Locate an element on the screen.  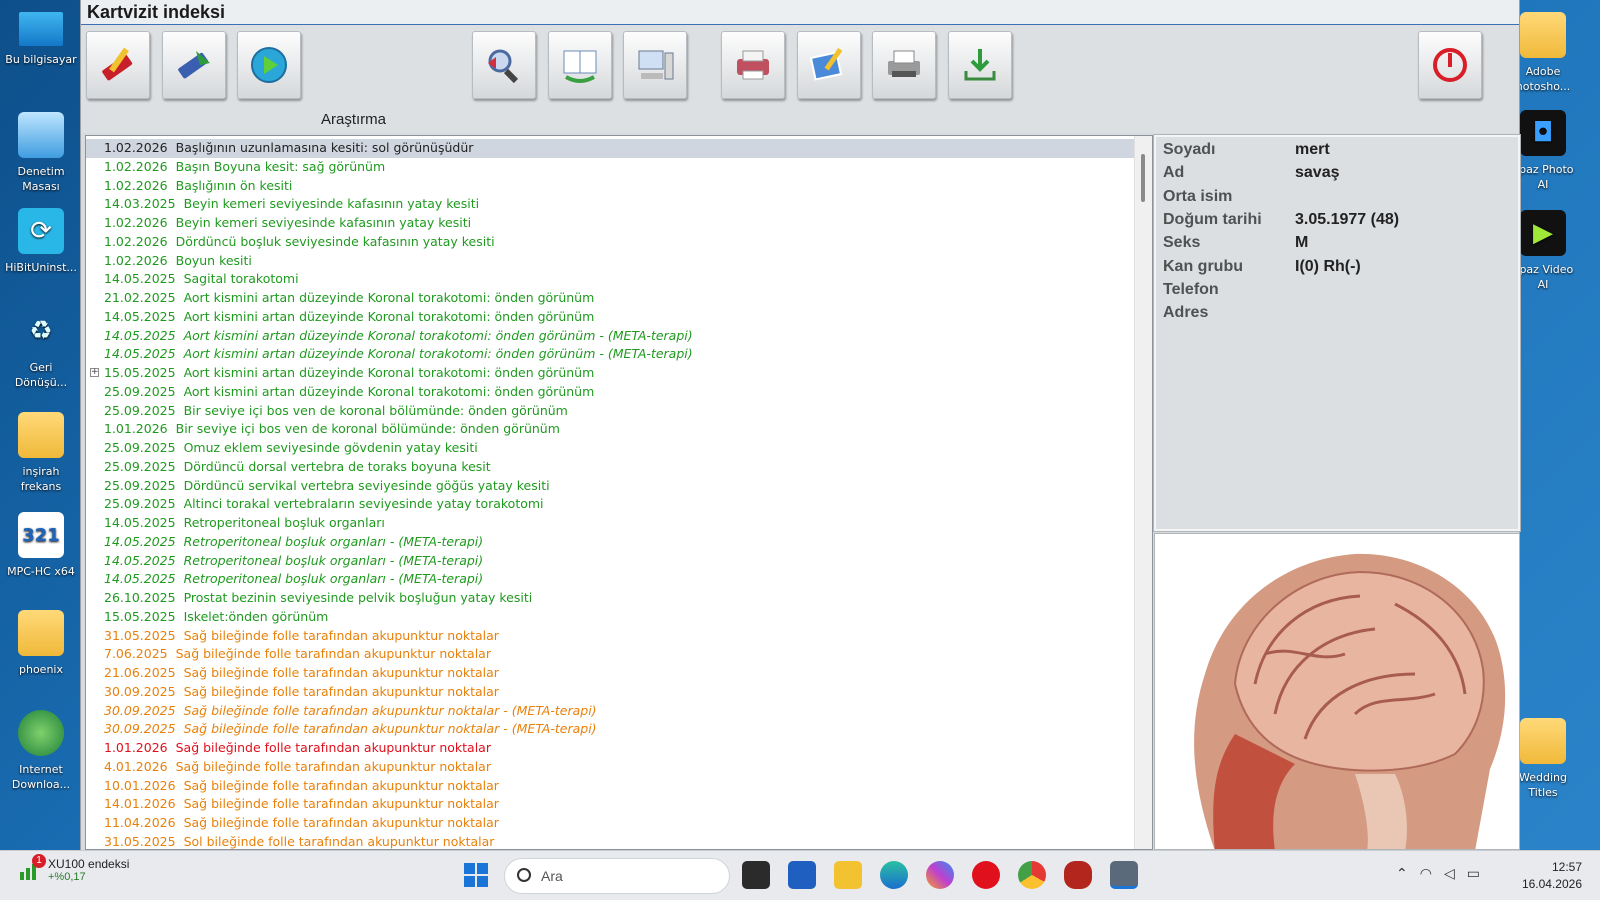
search-button is located at coordinates (504, 65).